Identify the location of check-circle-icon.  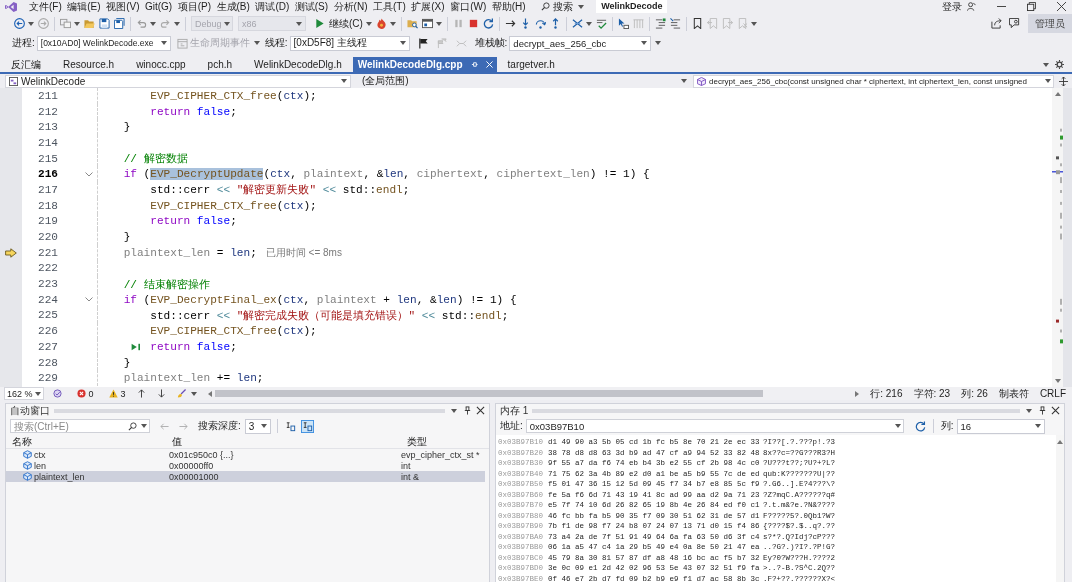
(57, 393).